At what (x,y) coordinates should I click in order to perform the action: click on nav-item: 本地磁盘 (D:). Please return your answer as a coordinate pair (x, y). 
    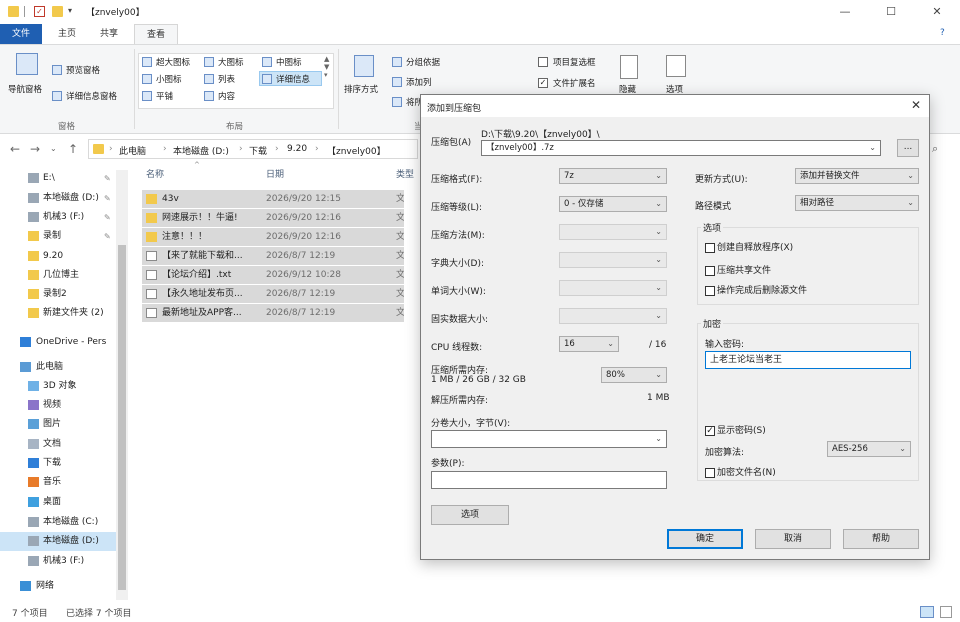
    Looking at the image, I should click on (58, 541).